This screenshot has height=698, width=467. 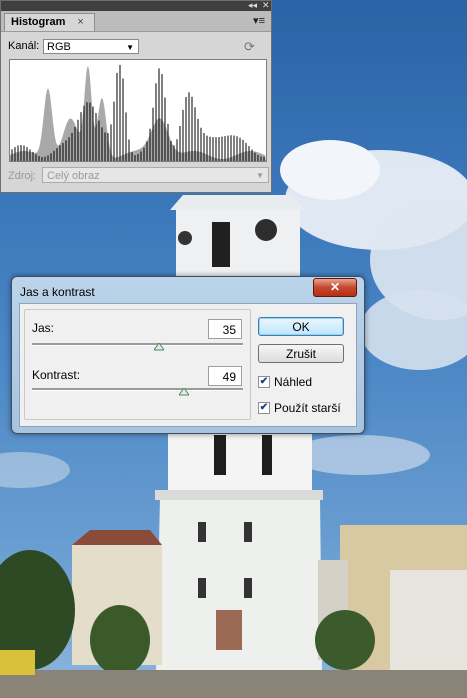 What do you see at coordinates (73, 176) in the screenshot?
I see `source-value: Celý obraz` at bounding box center [73, 176].